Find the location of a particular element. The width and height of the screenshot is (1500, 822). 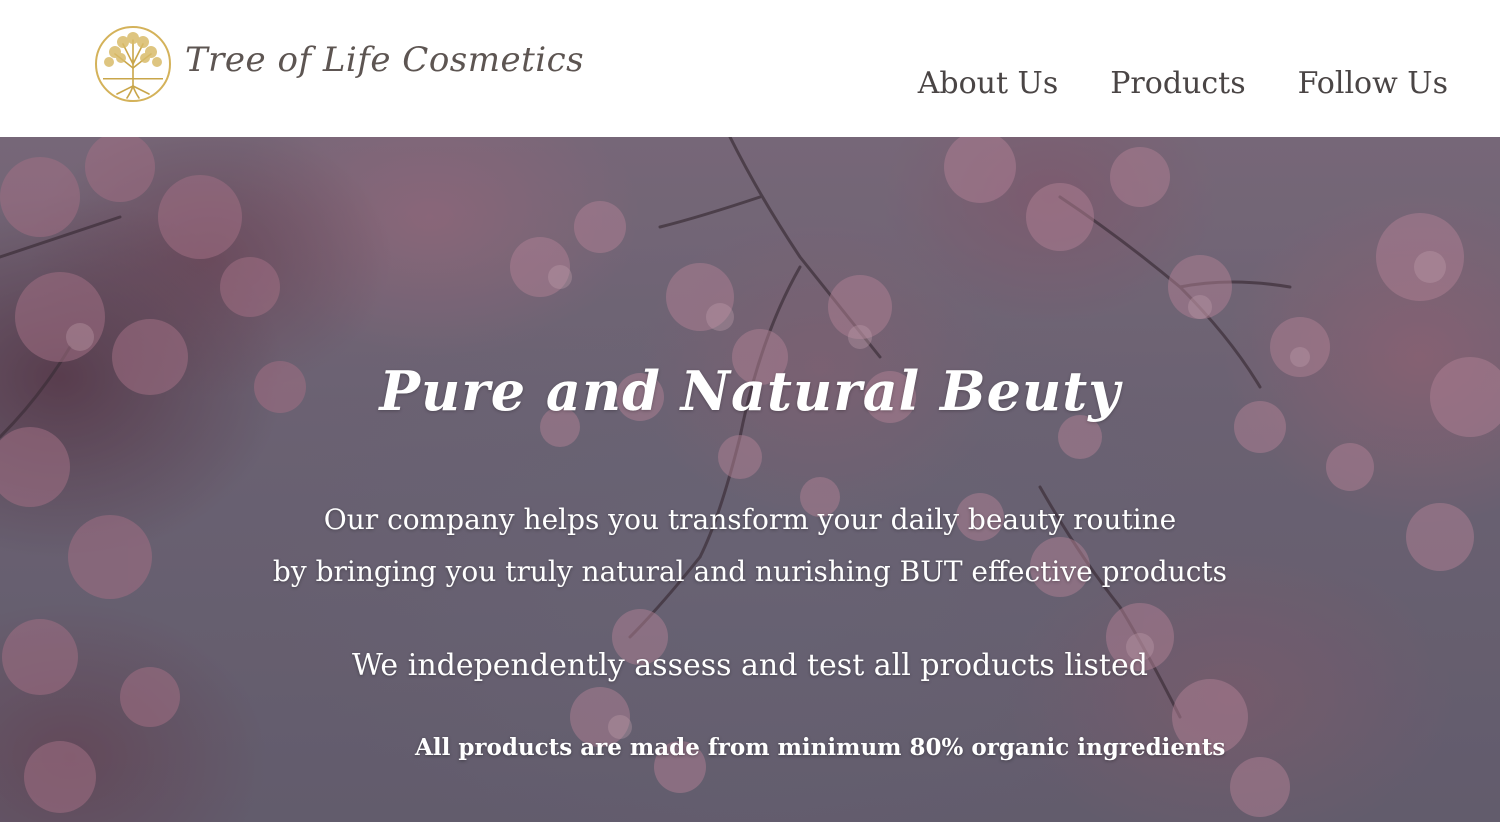

main-nav: About Us Products Follow Us is located at coordinates (1183, 83).